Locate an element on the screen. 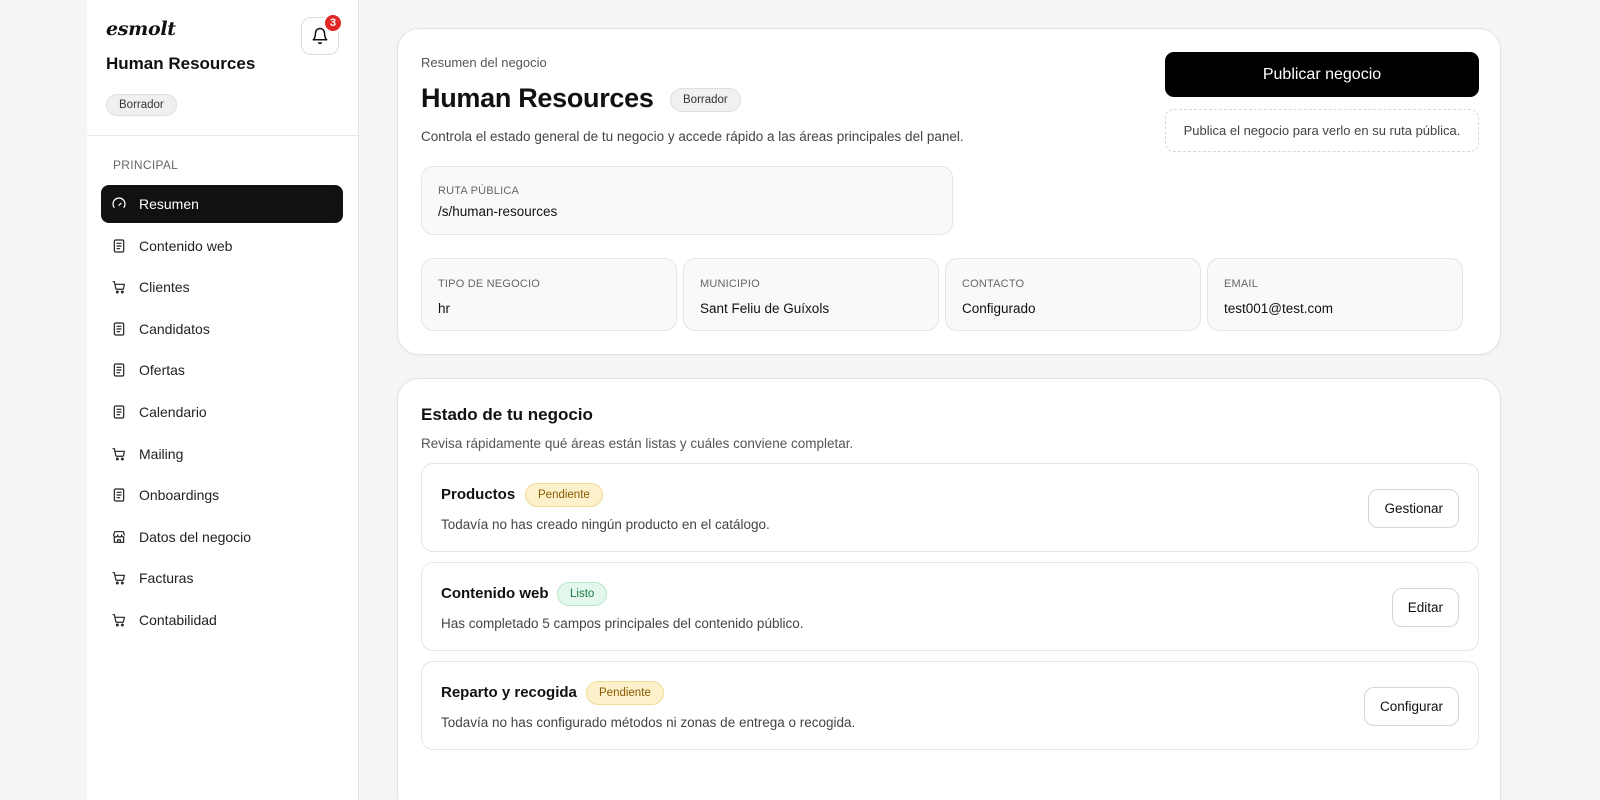 The width and height of the screenshot is (1600, 800). sidebar-item-label: Onboardings is located at coordinates (179, 495).